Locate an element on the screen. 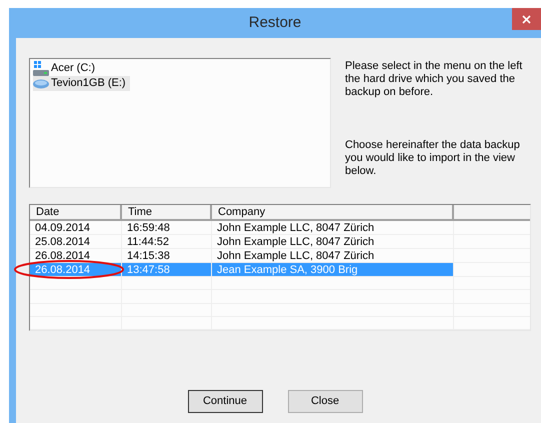 The image size is (541, 423). column-header: Time is located at coordinates (167, 212).